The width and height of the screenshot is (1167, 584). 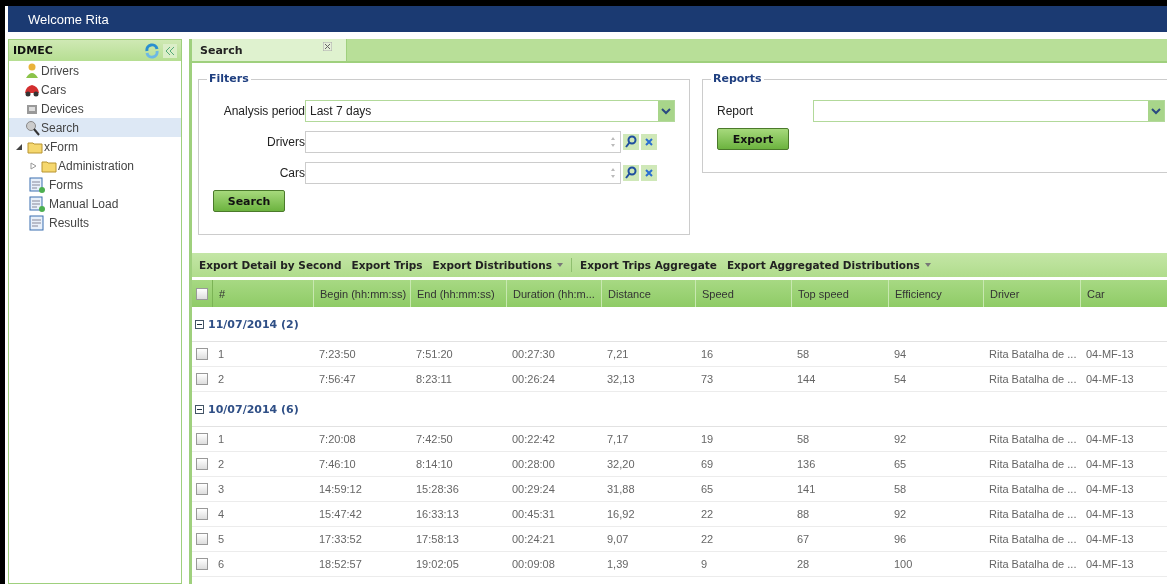 What do you see at coordinates (245, 324) in the screenshot?
I see `group-header: 11/07/2014 (2)` at bounding box center [245, 324].